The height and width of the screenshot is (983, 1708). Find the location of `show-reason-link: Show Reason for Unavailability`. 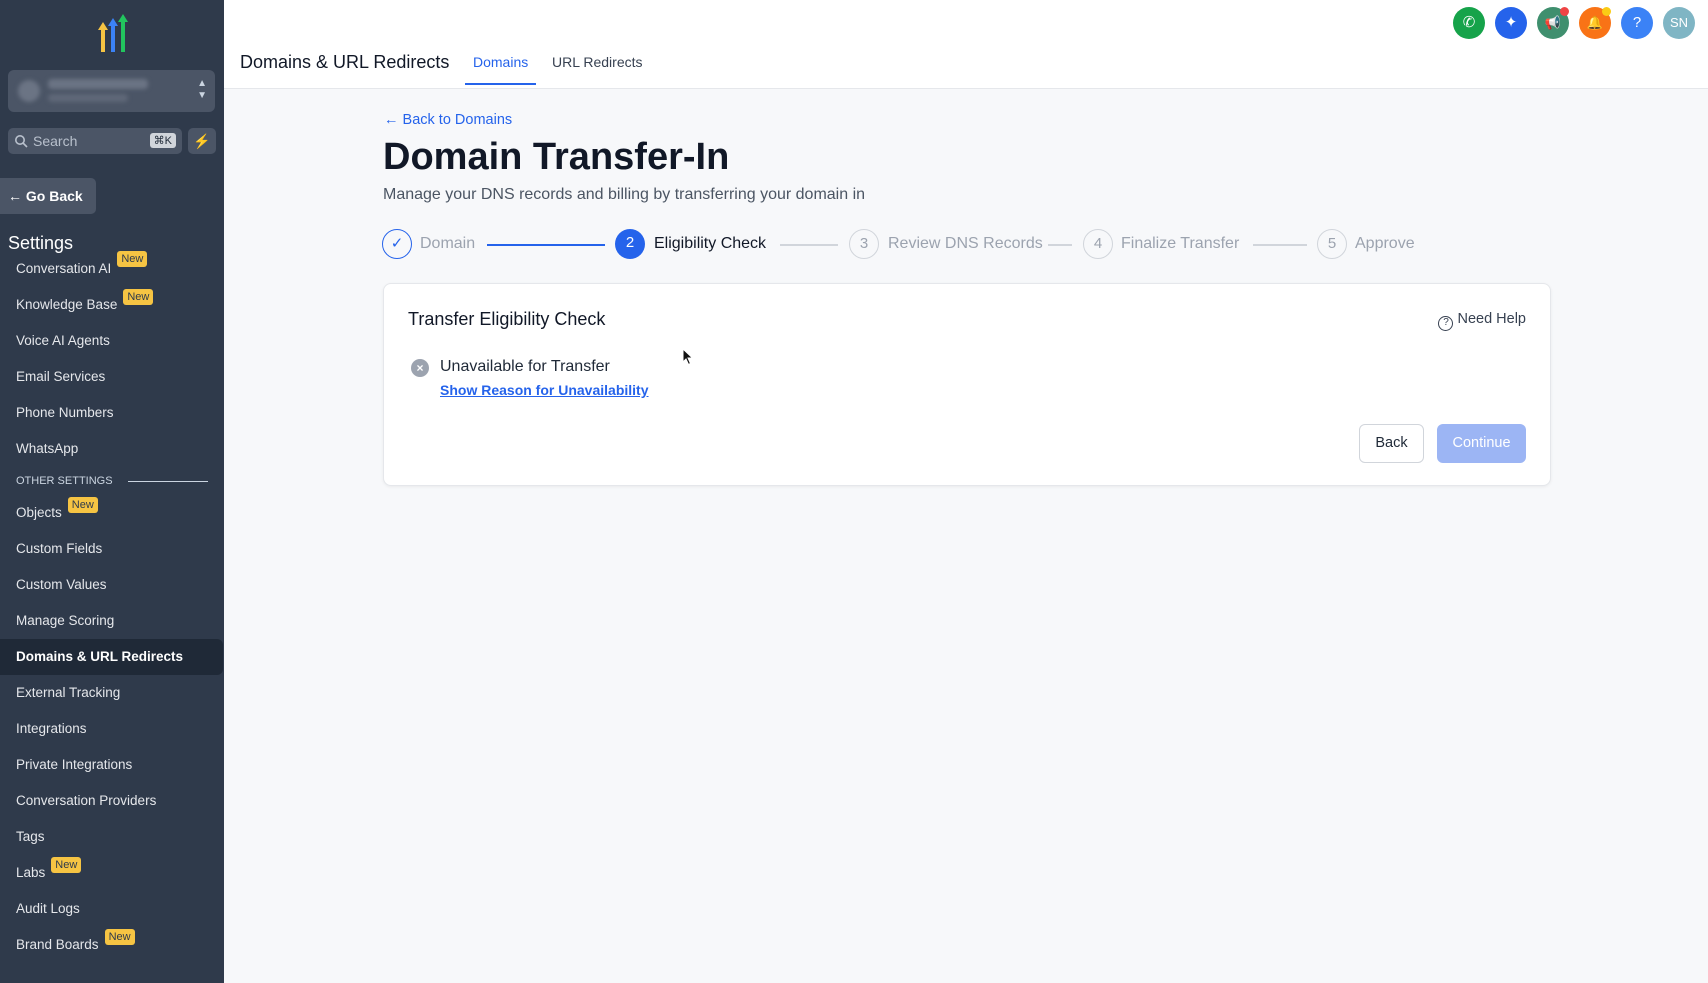

show-reason-link: Show Reason for Unavailability is located at coordinates (544, 390).